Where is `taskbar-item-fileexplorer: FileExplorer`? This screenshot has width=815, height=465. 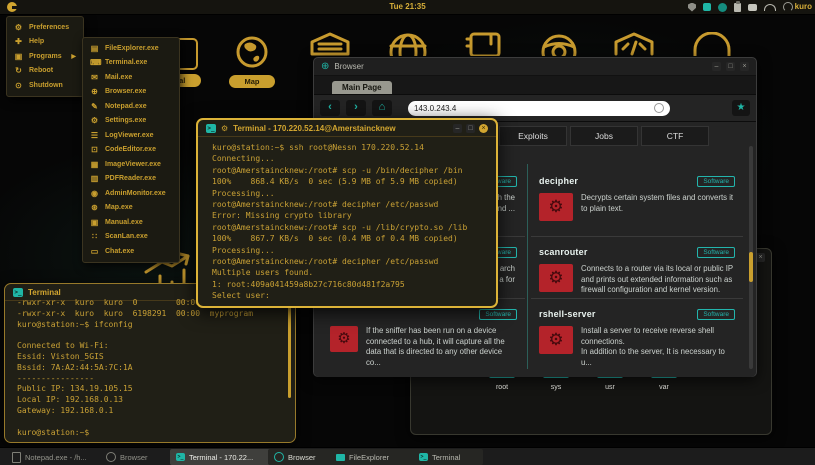
taskbar-item-fileexplorer: FileExplorer is located at coordinates (374, 457).